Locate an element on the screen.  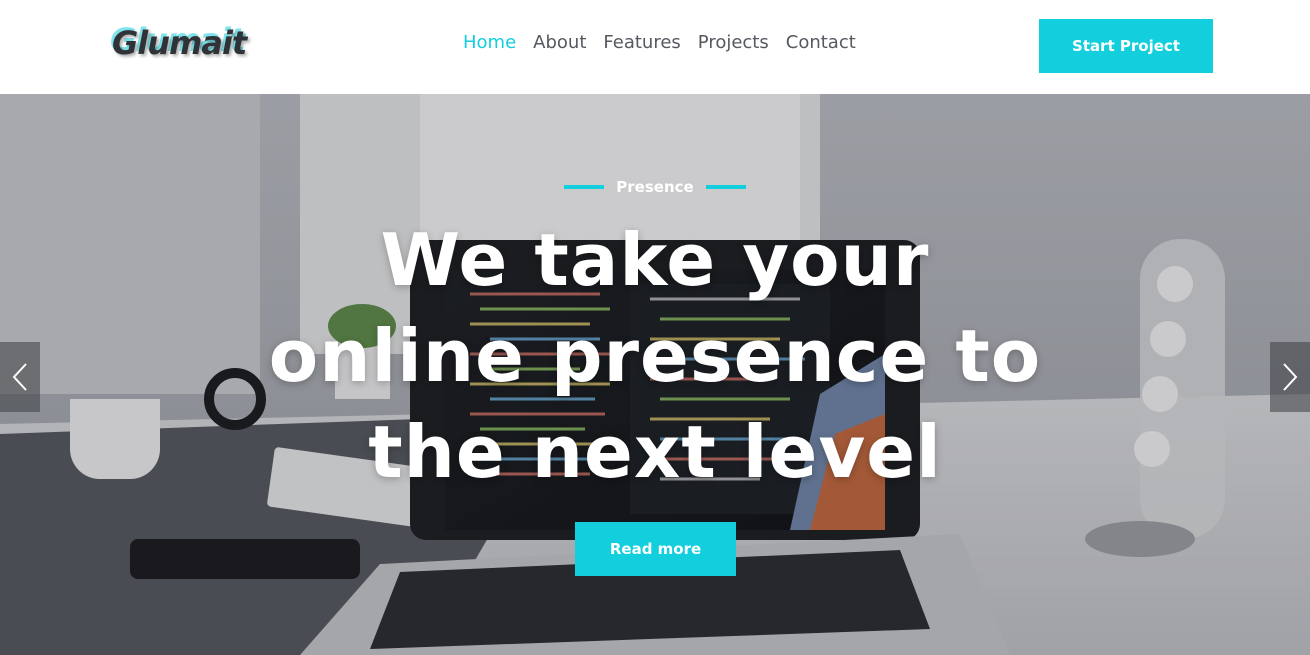
nav-item-projects: Projects is located at coordinates (733, 42).